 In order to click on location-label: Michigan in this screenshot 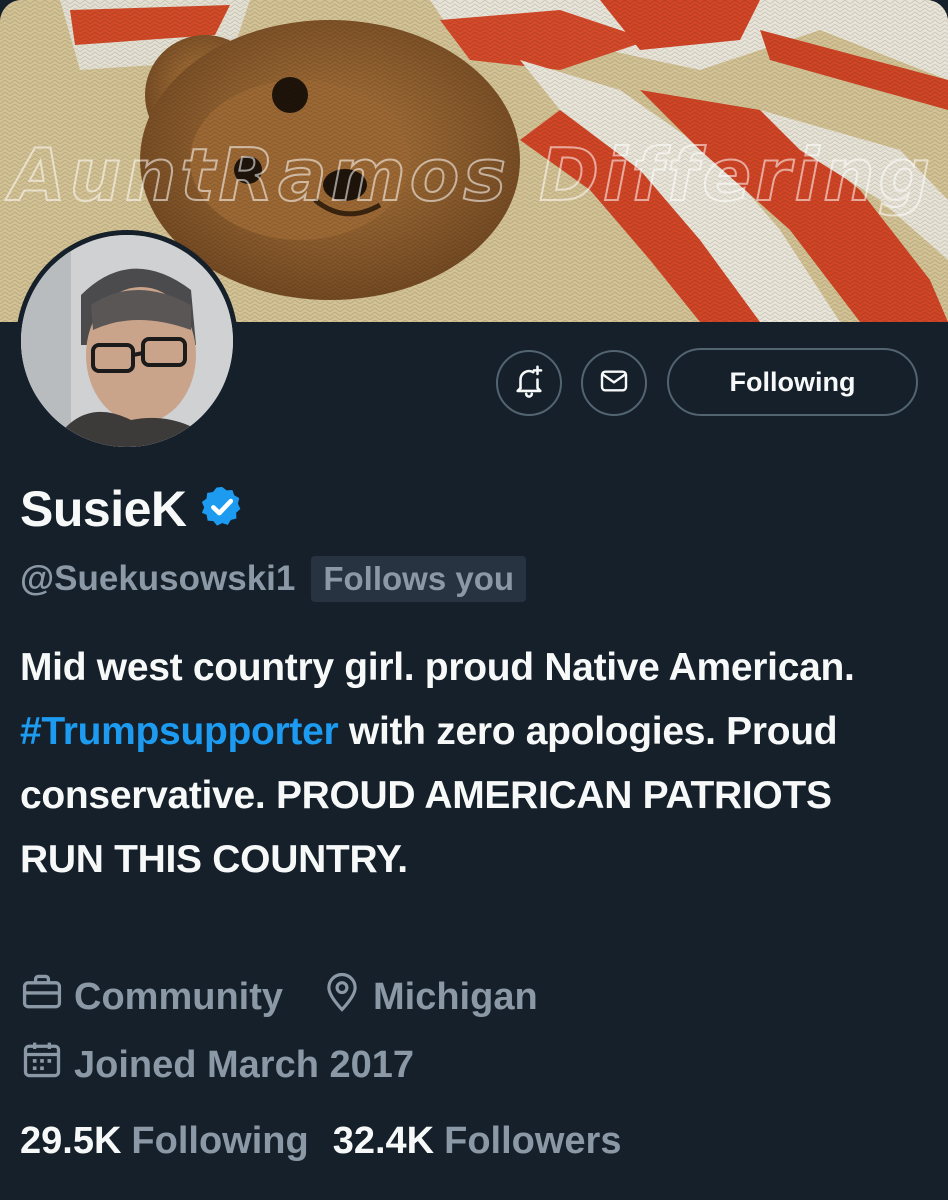, I will do `click(455, 996)`.